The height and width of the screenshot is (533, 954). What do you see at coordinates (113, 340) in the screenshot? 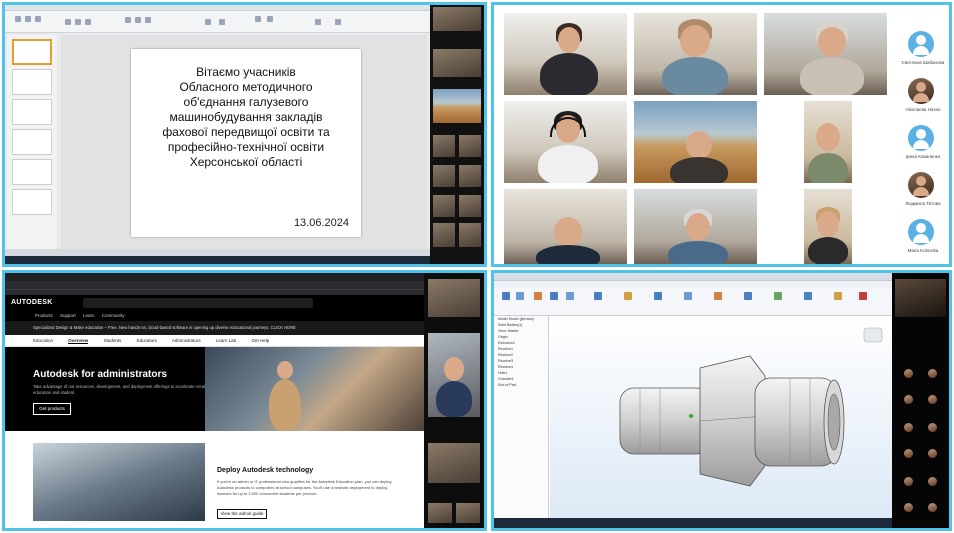
I see `tab-students: Students` at bounding box center [113, 340].